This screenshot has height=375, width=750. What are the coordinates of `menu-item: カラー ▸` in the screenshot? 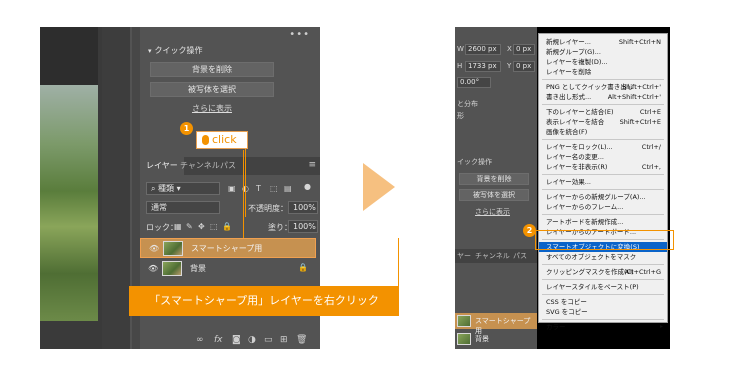 It's located at (603, 327).